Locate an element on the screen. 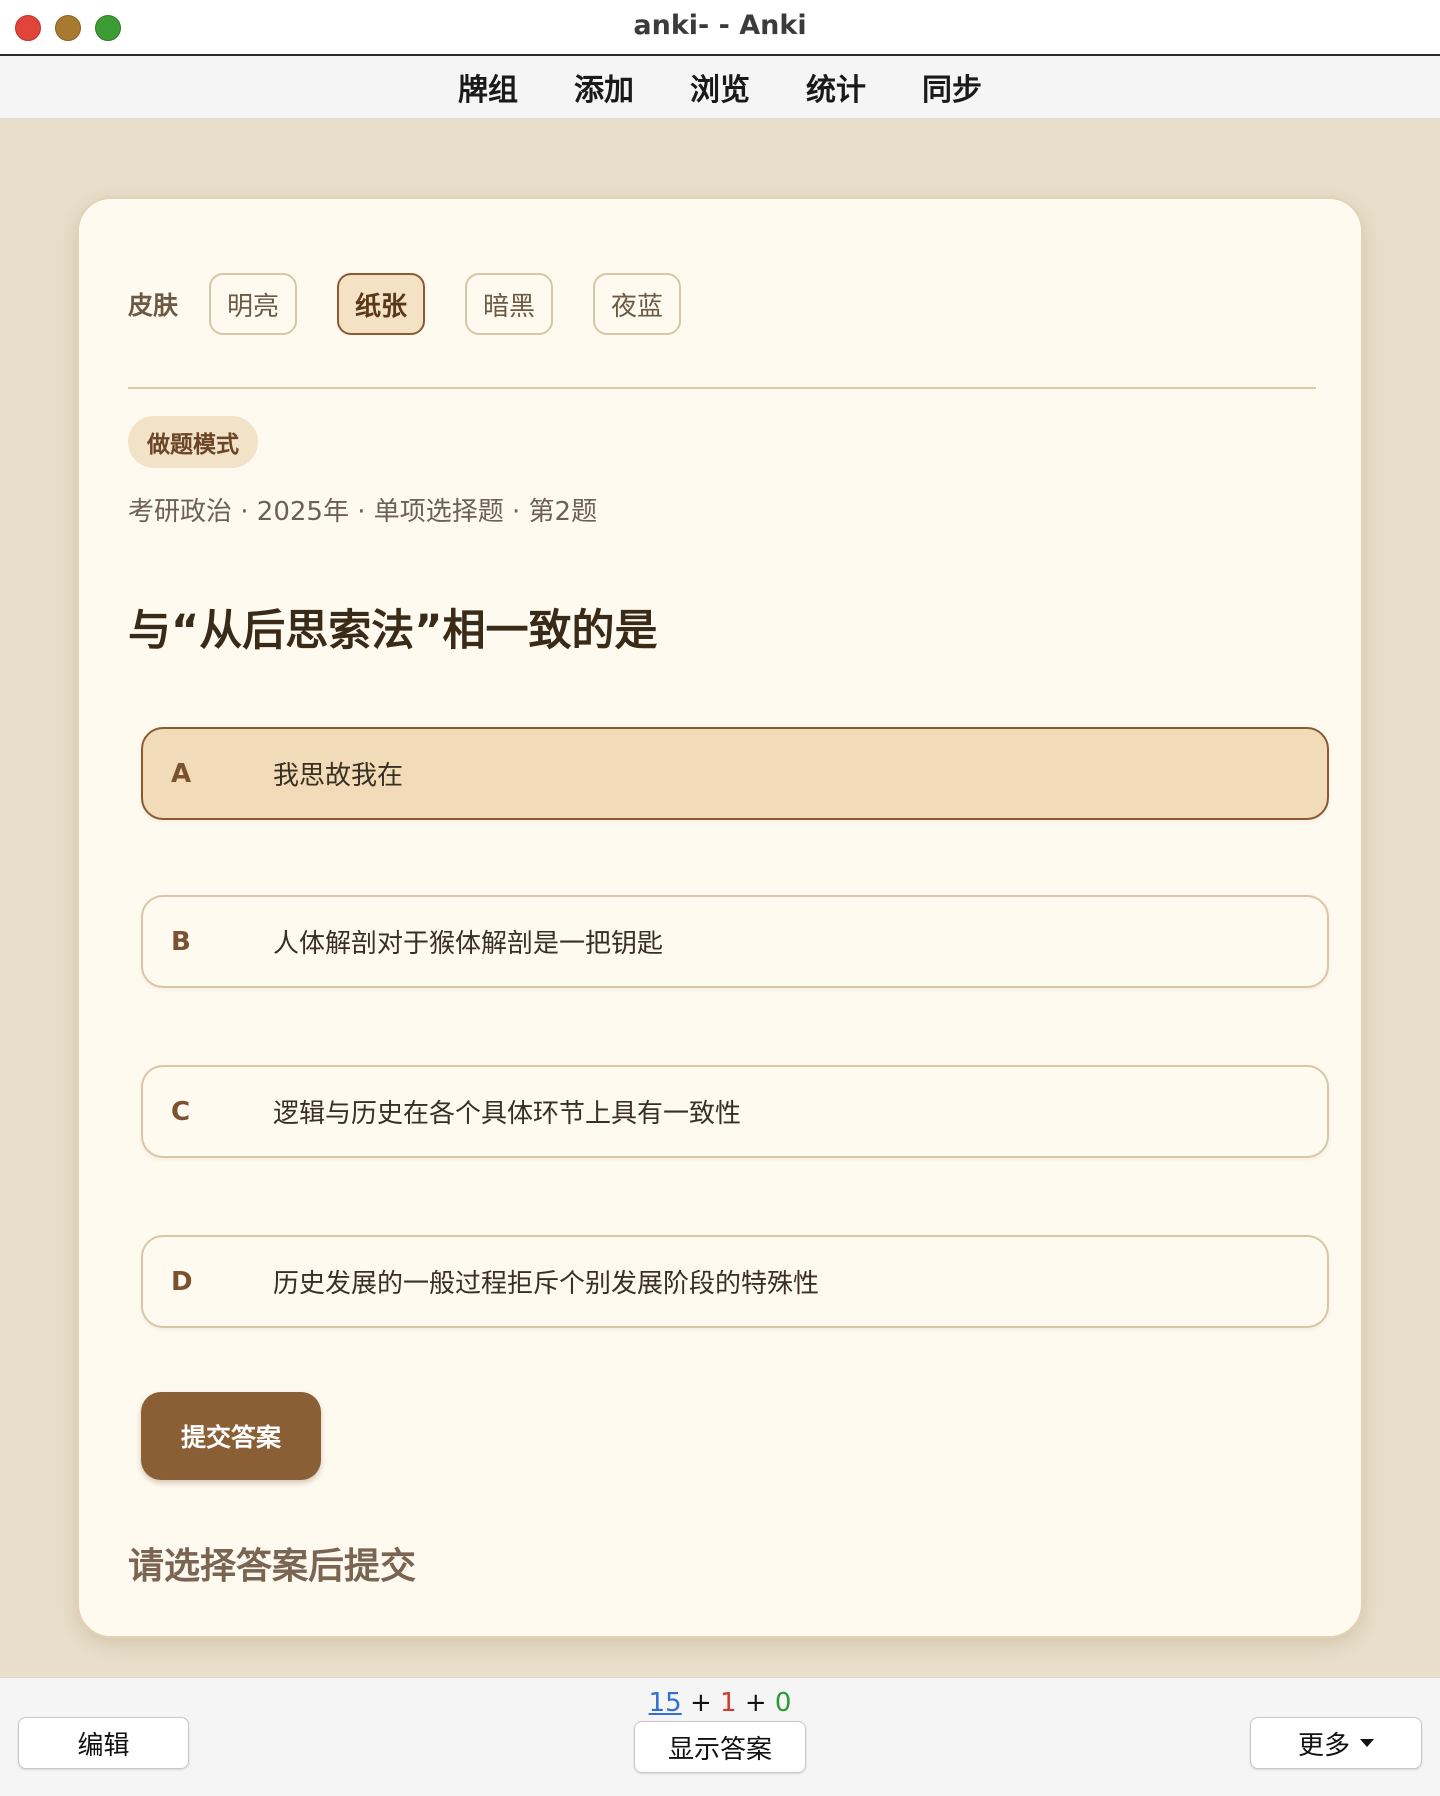  skin-selector: 皮肤 明亮 纸张 暗黑 夜蓝 is located at coordinates (424, 304).